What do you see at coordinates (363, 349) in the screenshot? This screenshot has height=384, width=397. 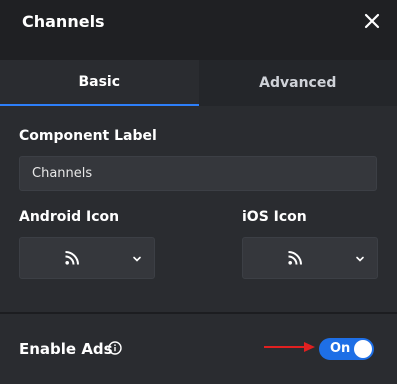 I see `toggle-knob` at bounding box center [363, 349].